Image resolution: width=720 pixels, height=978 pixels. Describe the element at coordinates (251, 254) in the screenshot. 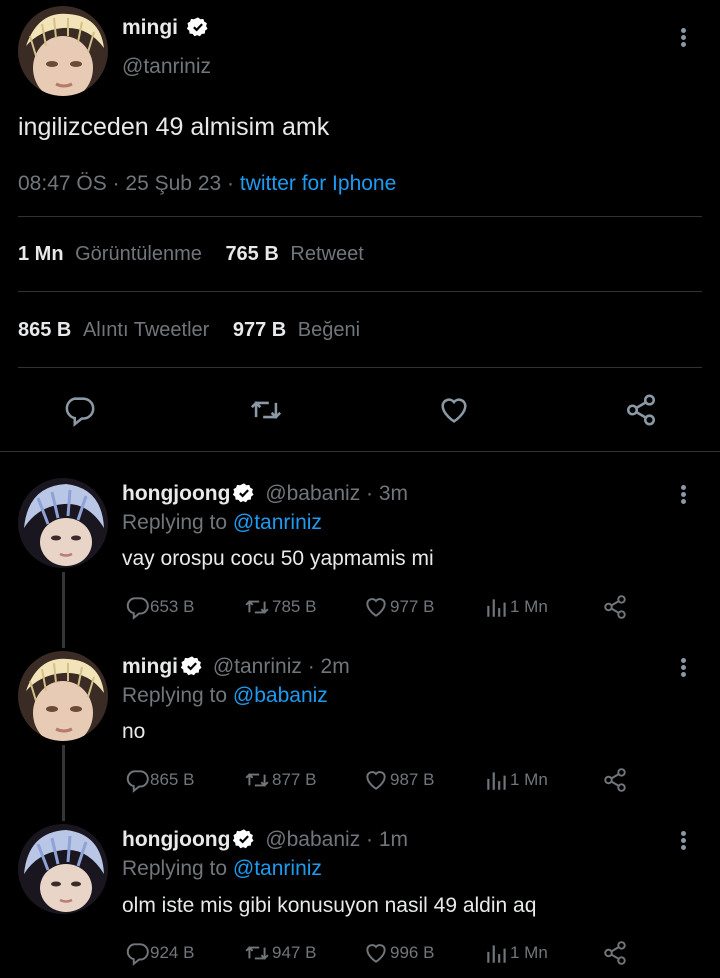

I see `retweets-count: 765 B` at that location.